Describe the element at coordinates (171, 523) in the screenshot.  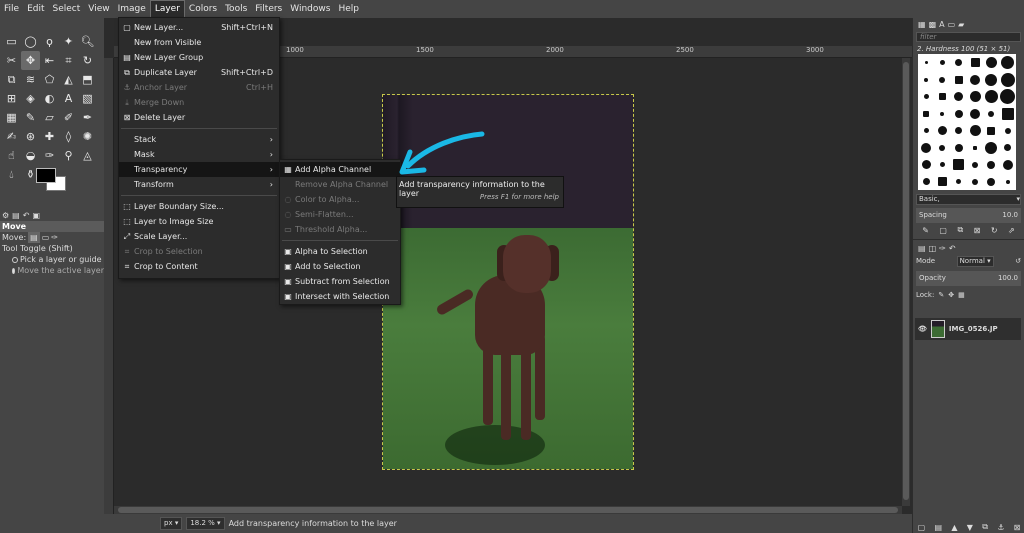
I see `unit-select: px ▾` at that location.